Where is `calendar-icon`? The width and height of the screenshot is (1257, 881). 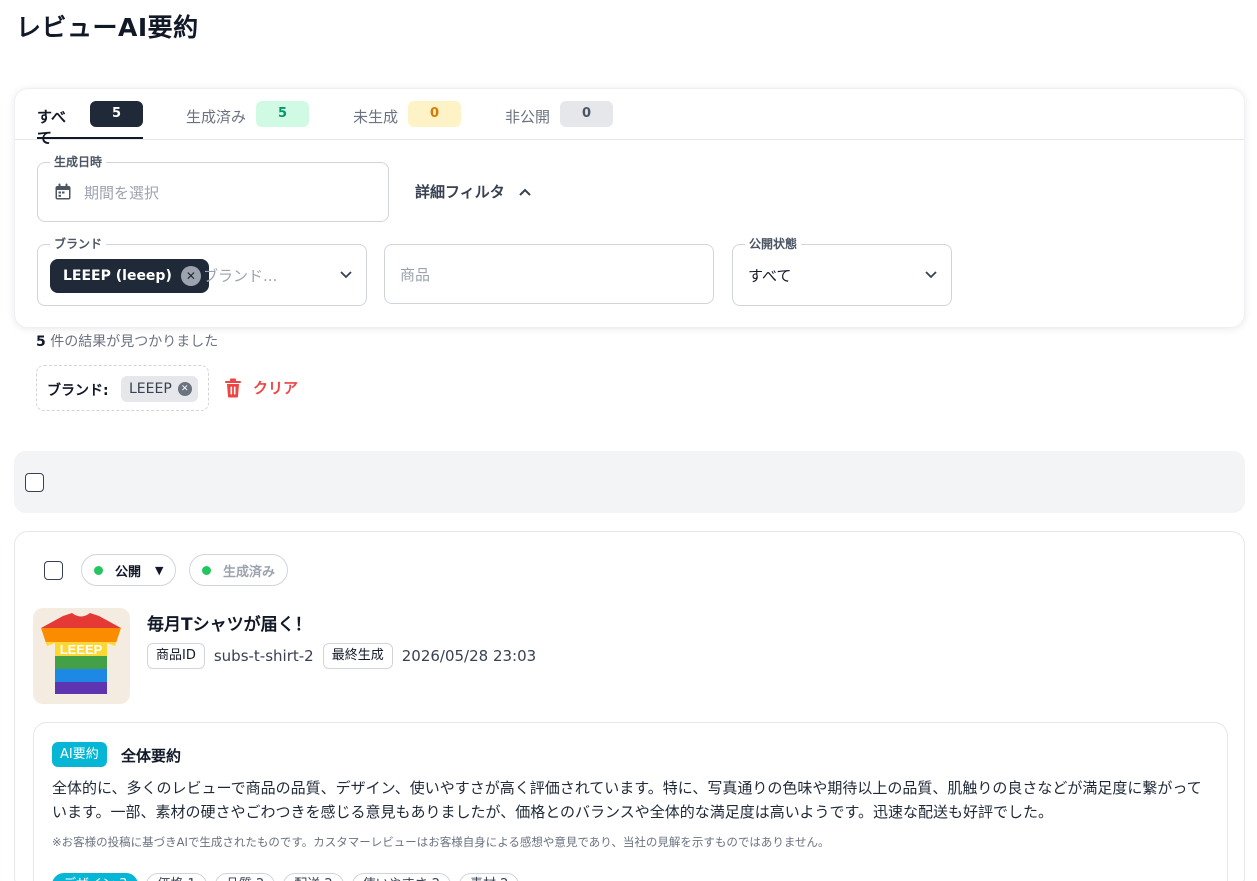
calendar-icon is located at coordinates (63, 191).